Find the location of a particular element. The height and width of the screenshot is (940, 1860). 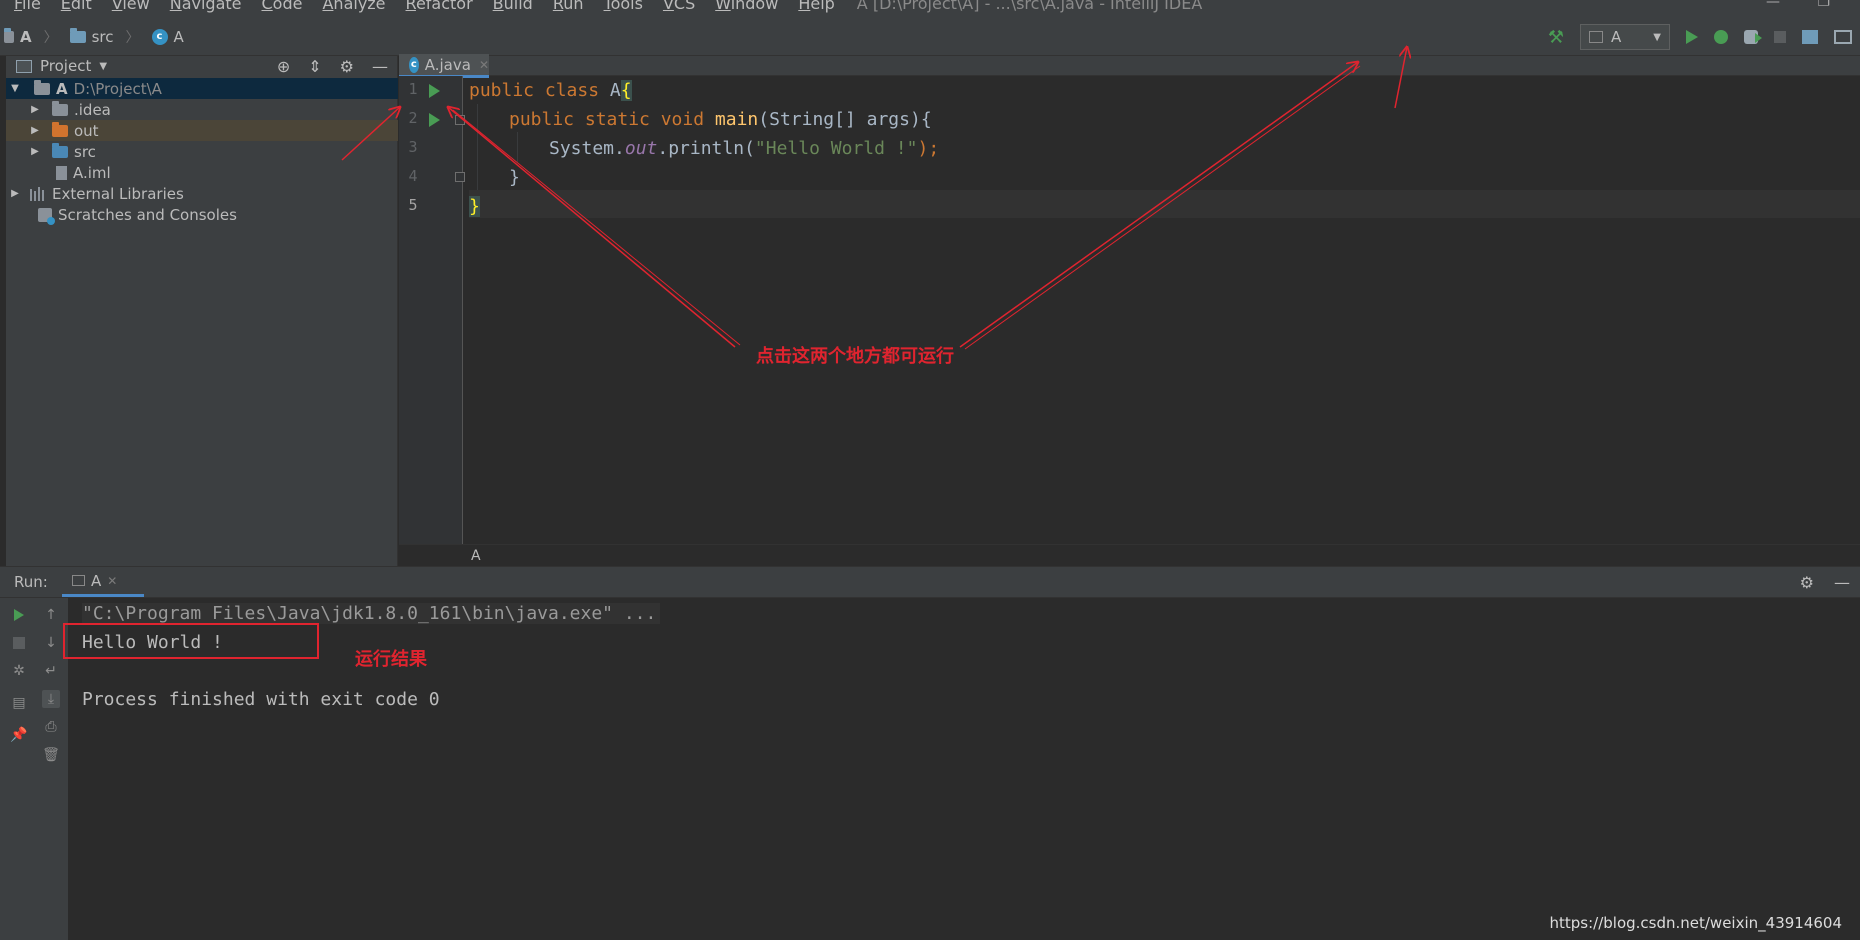

collapse-all-icon: ⇕ is located at coordinates (314, 66).